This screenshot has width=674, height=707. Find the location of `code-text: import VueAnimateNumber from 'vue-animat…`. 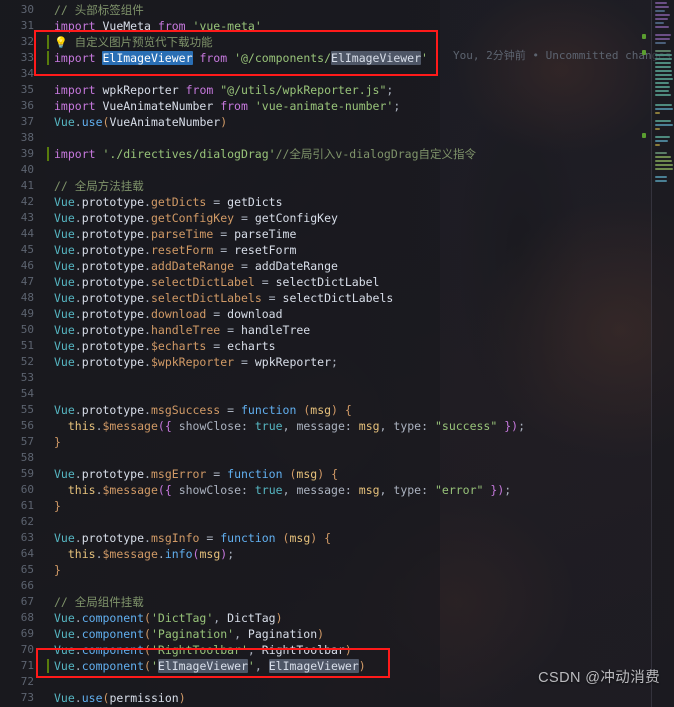

code-text: import VueAnimateNumber from 'vue-animat… is located at coordinates (359, 106).